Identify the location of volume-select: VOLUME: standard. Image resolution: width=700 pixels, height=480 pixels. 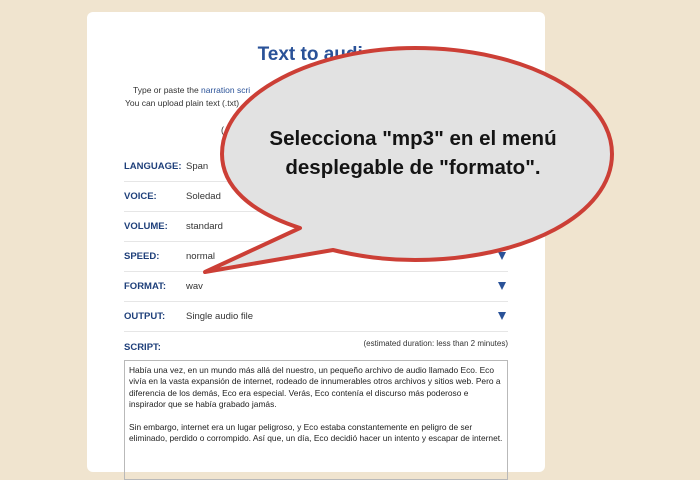
(316, 227).